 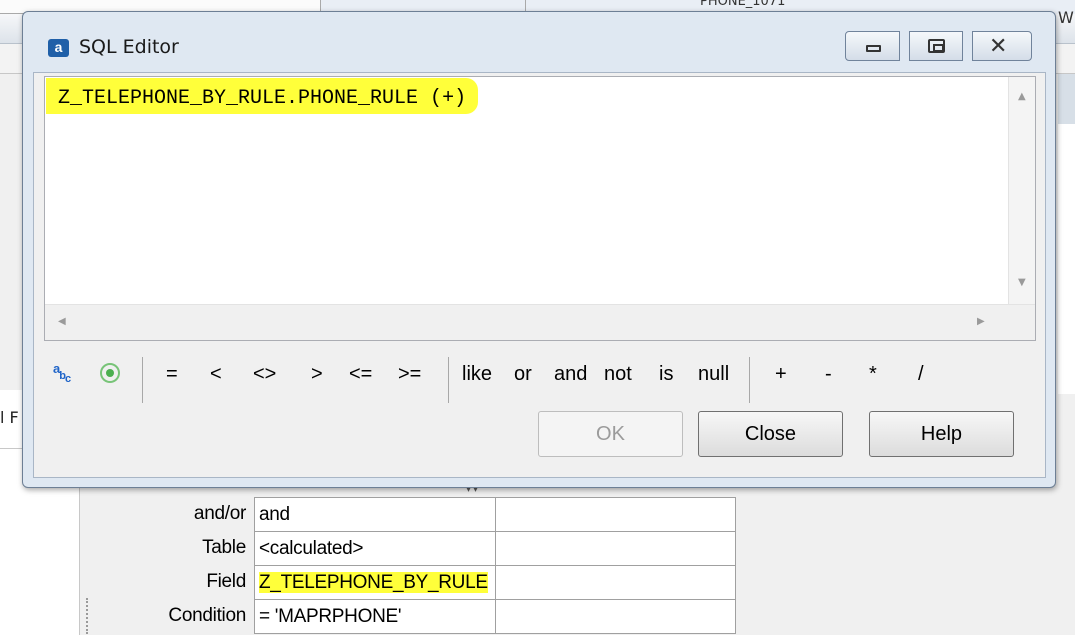 I want to click on cell-field: Z_TELEPHONE_BY_RULE, so click(x=375, y=582).